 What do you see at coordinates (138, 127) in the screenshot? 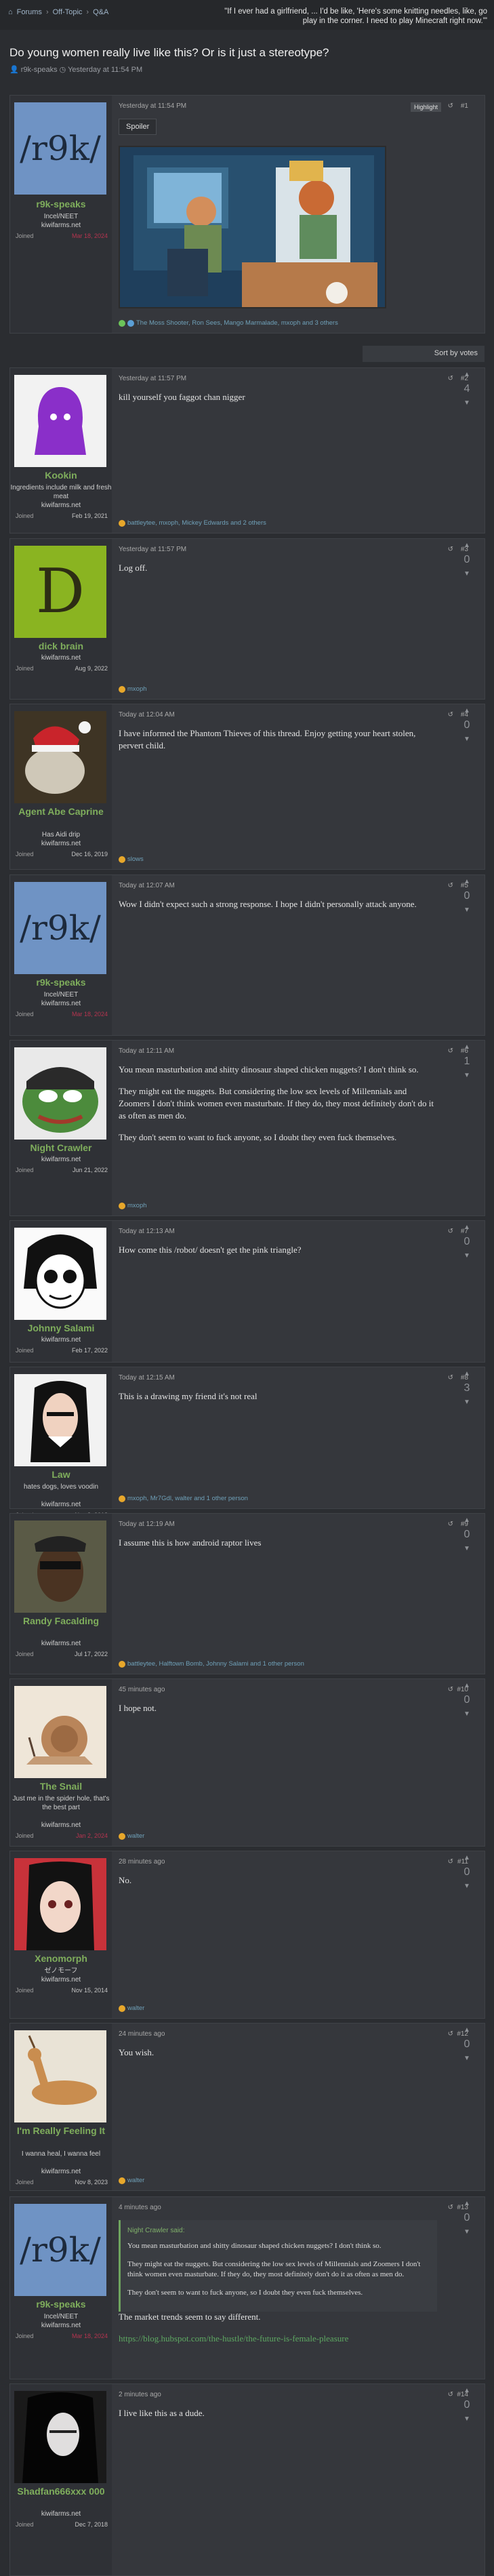
I see `spoiler-button: Spoiler` at bounding box center [138, 127].